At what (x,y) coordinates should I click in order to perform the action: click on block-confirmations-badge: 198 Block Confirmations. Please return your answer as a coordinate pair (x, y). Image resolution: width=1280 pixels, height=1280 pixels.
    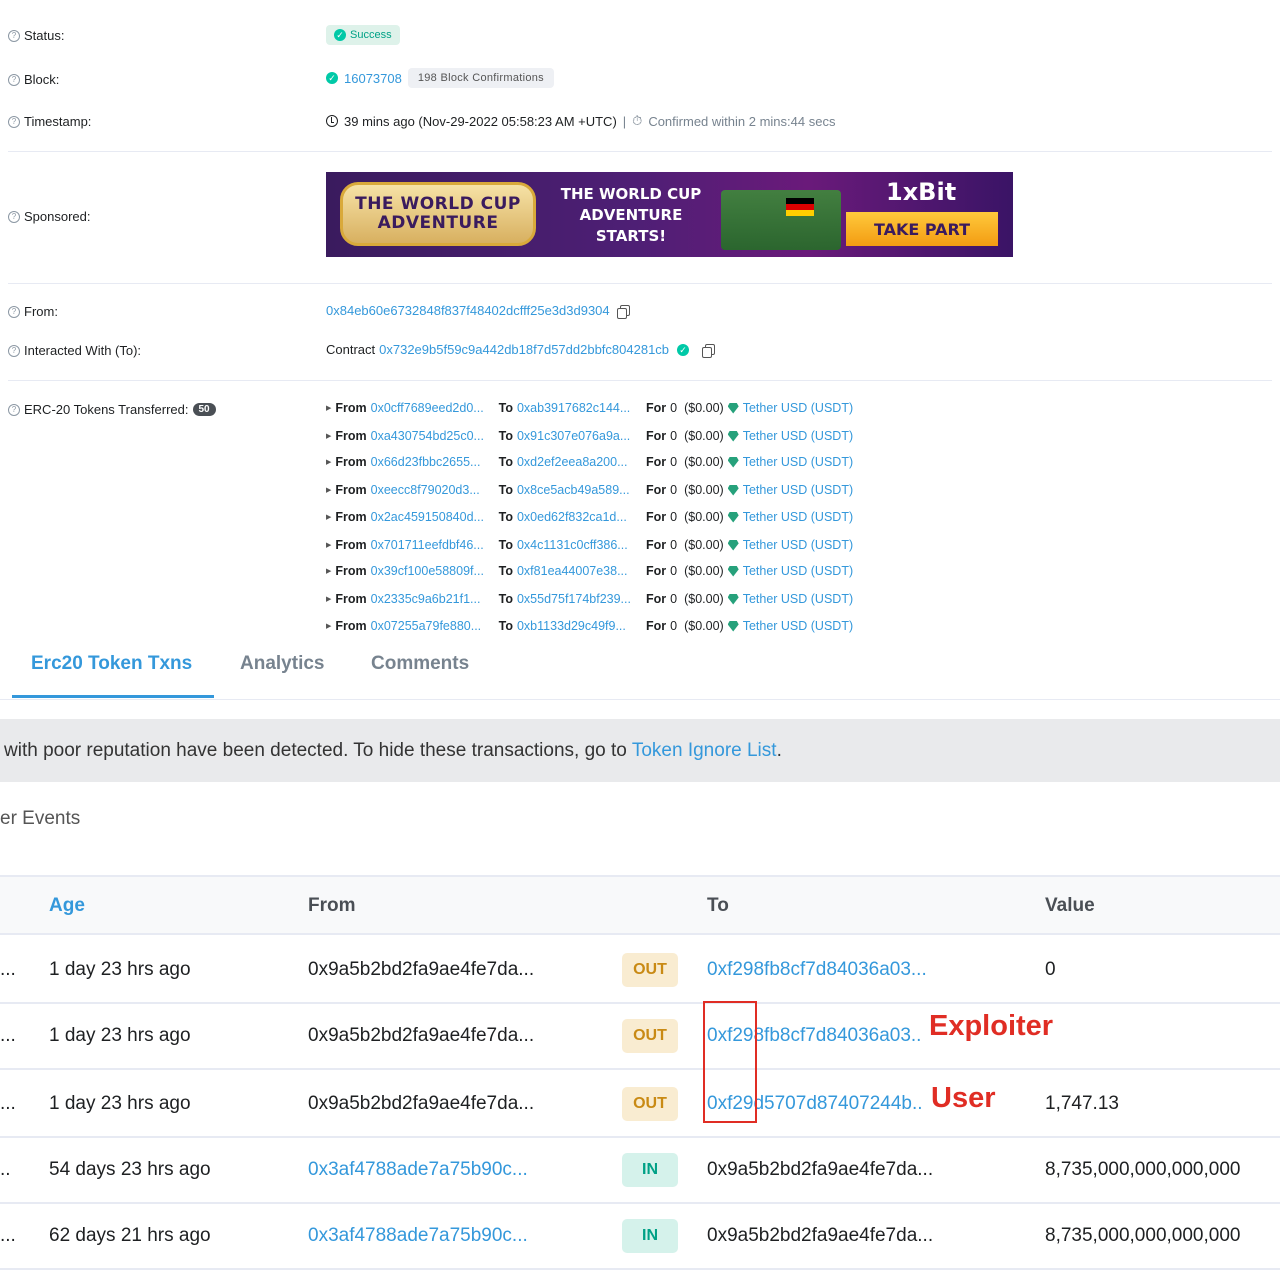
    Looking at the image, I should click on (480, 78).